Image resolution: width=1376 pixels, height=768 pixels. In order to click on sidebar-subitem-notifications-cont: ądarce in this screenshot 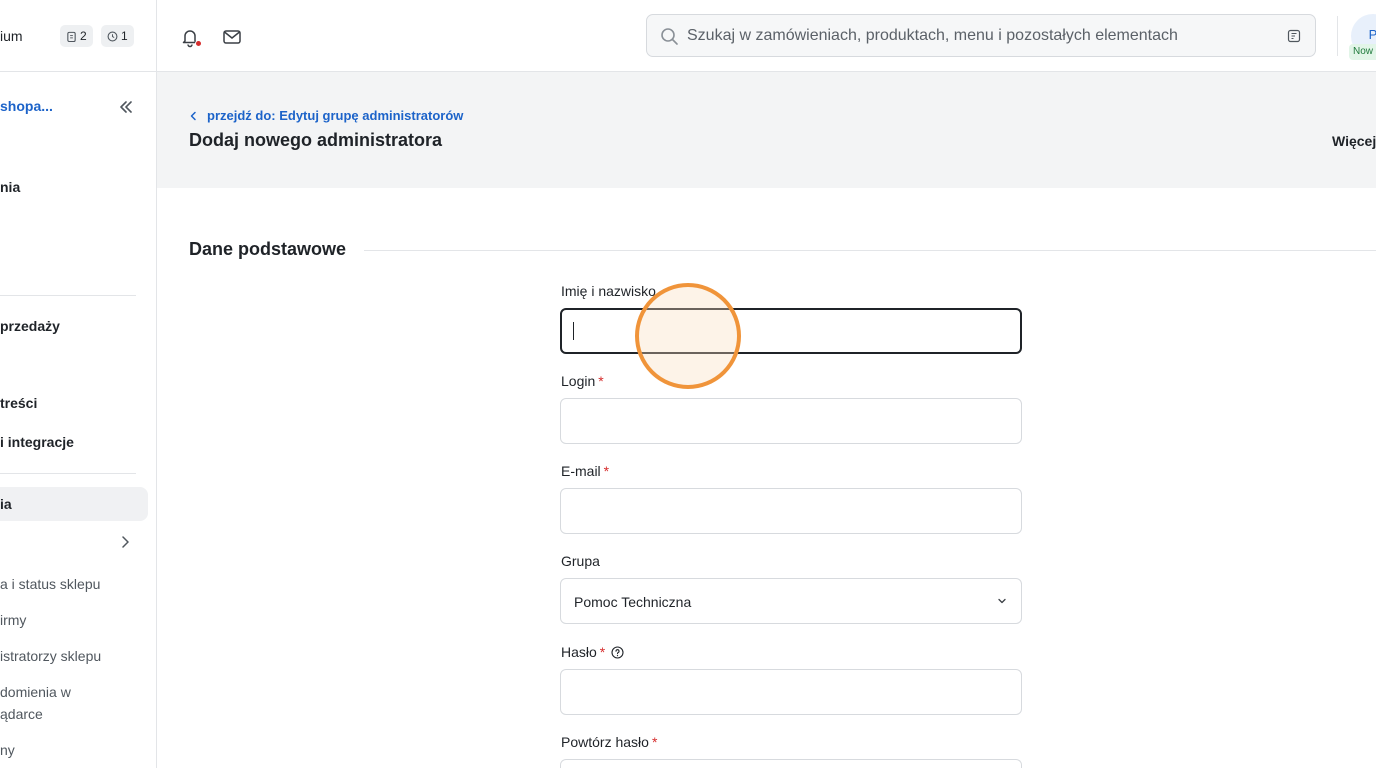, I will do `click(21, 714)`.